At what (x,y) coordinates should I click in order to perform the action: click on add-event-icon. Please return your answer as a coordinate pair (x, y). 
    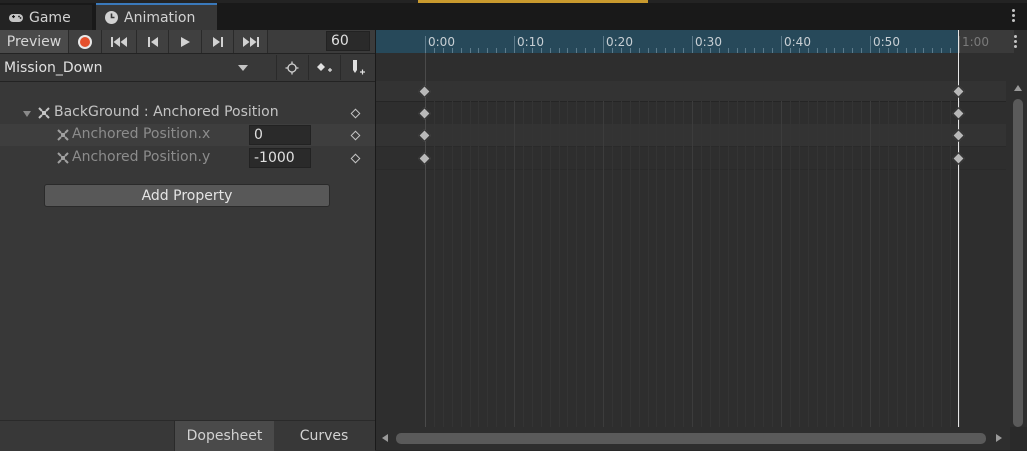
    Looking at the image, I should click on (359, 66).